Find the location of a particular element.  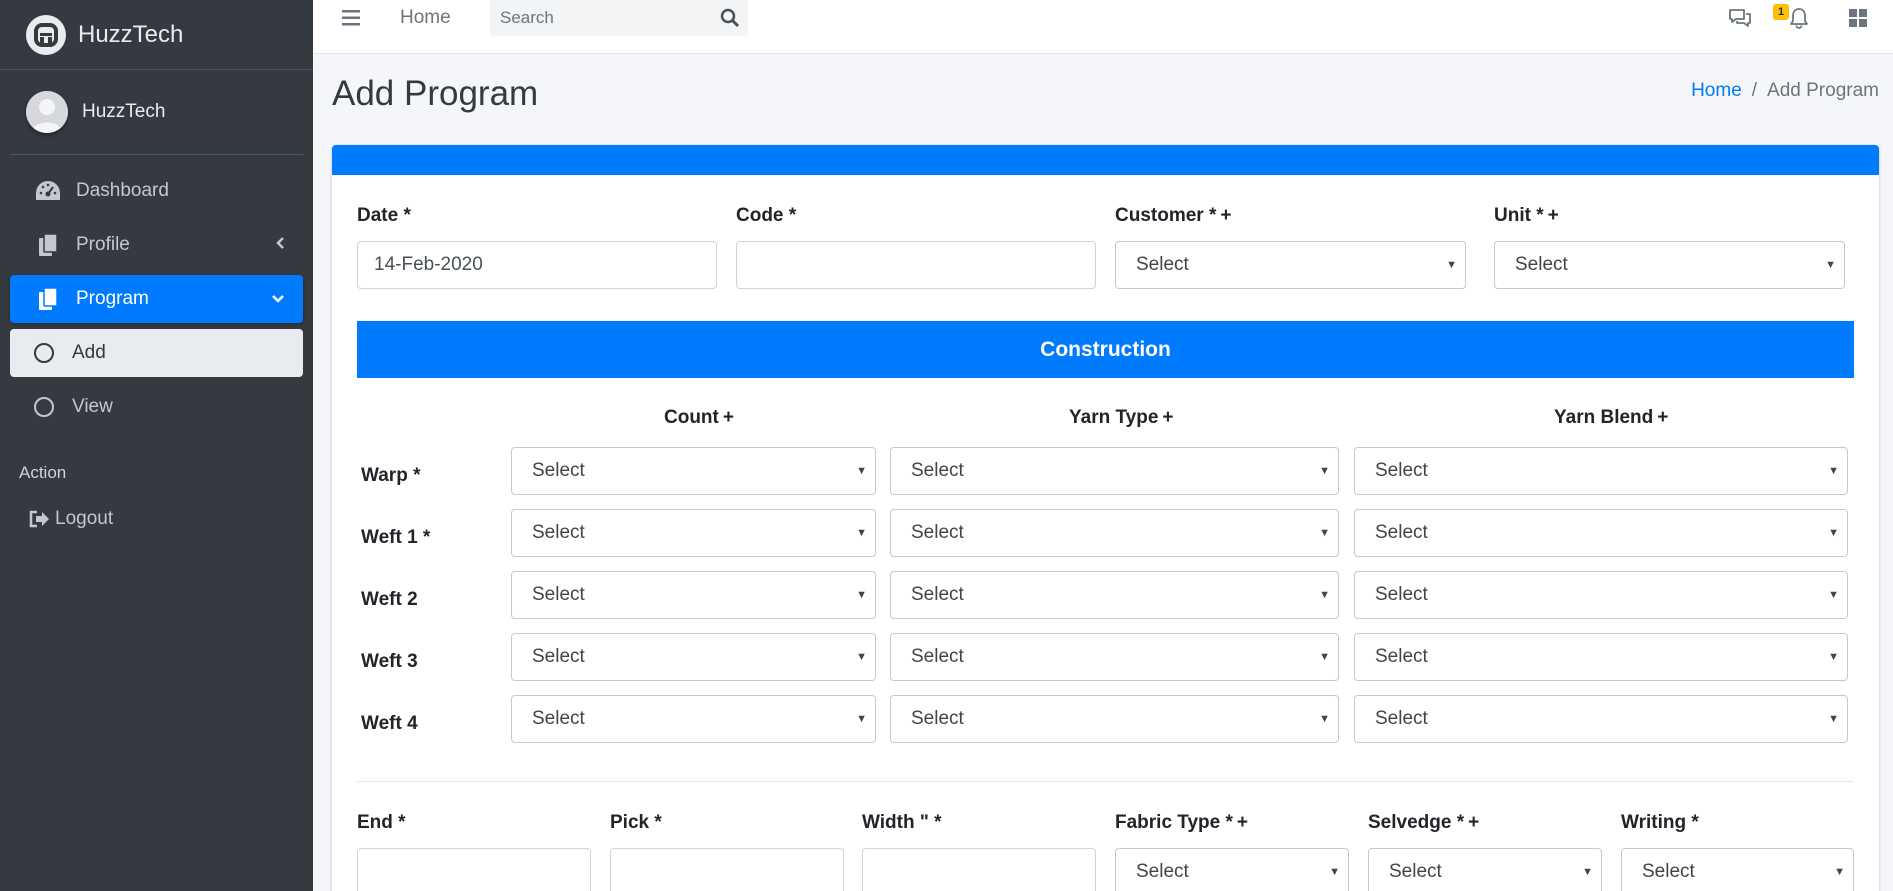

search-input is located at coordinates (600, 18).